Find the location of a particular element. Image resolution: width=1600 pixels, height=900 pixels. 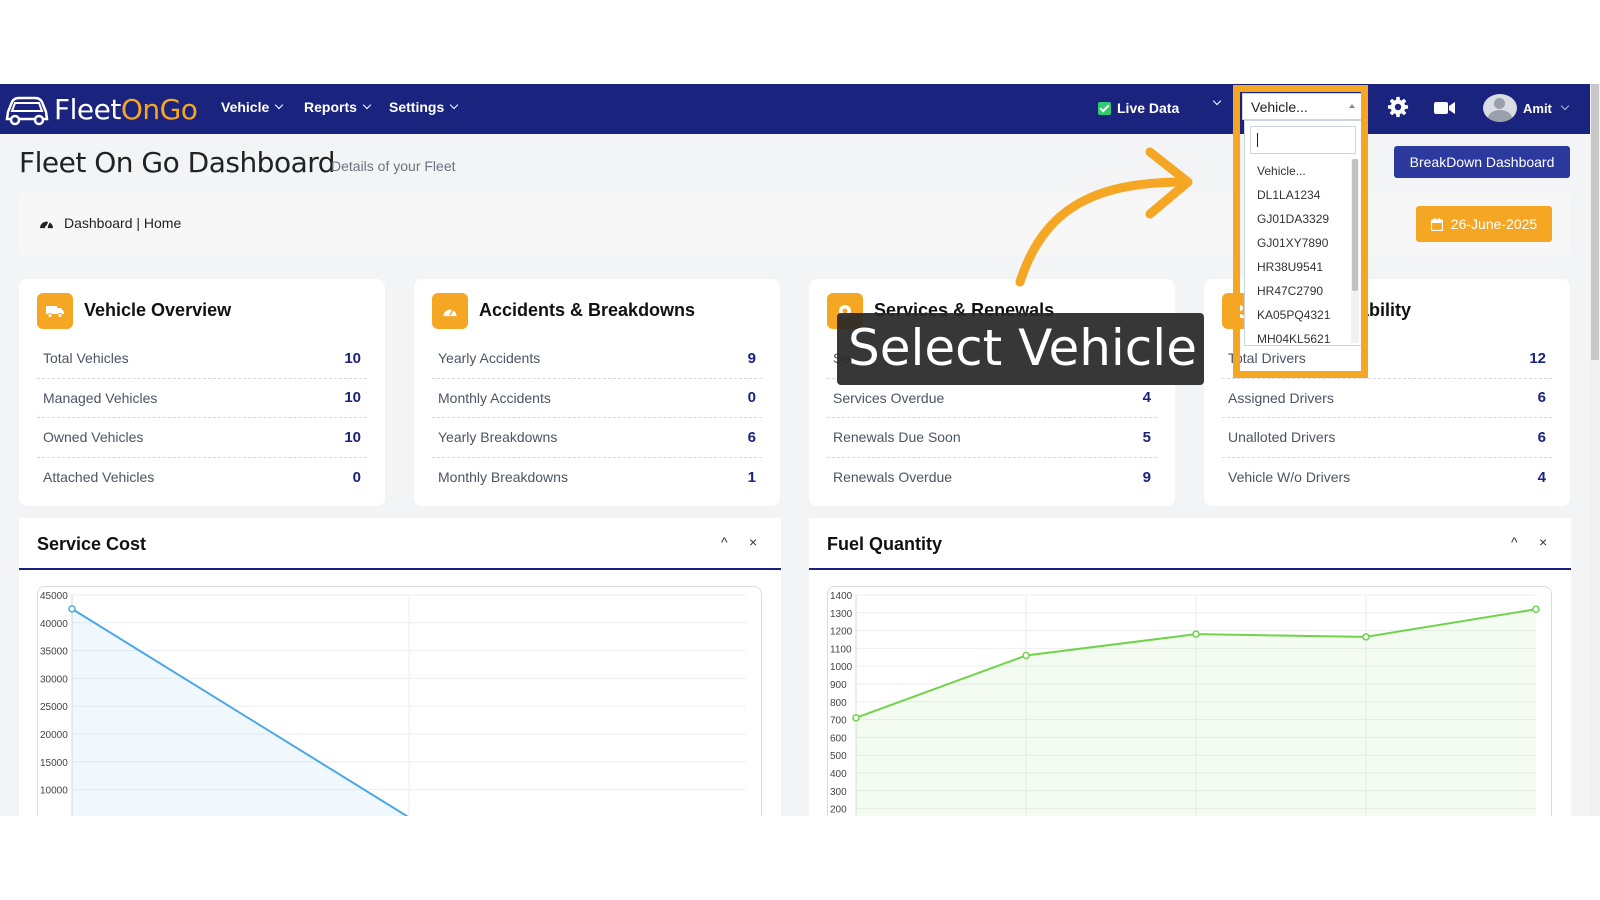

row-label: Assigned Drivers is located at coordinates (1281, 397).